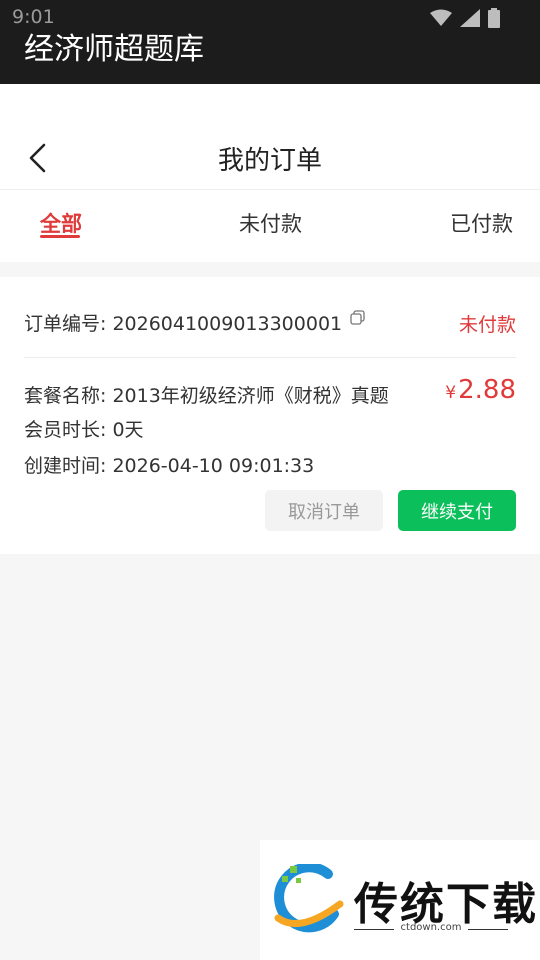 The width and height of the screenshot is (540, 960). I want to click on app-title: 经济师超题库, so click(114, 49).